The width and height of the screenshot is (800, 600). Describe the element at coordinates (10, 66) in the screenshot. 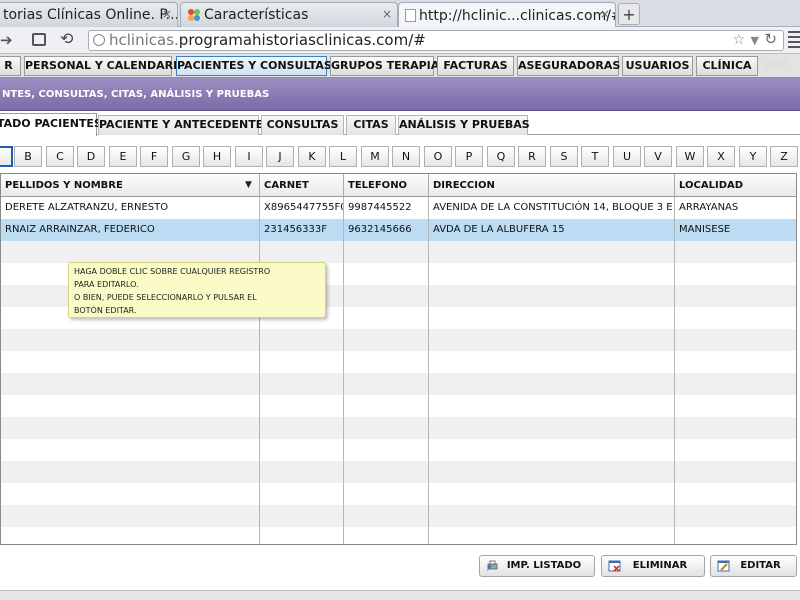

I see `nav-item-r: R` at that location.